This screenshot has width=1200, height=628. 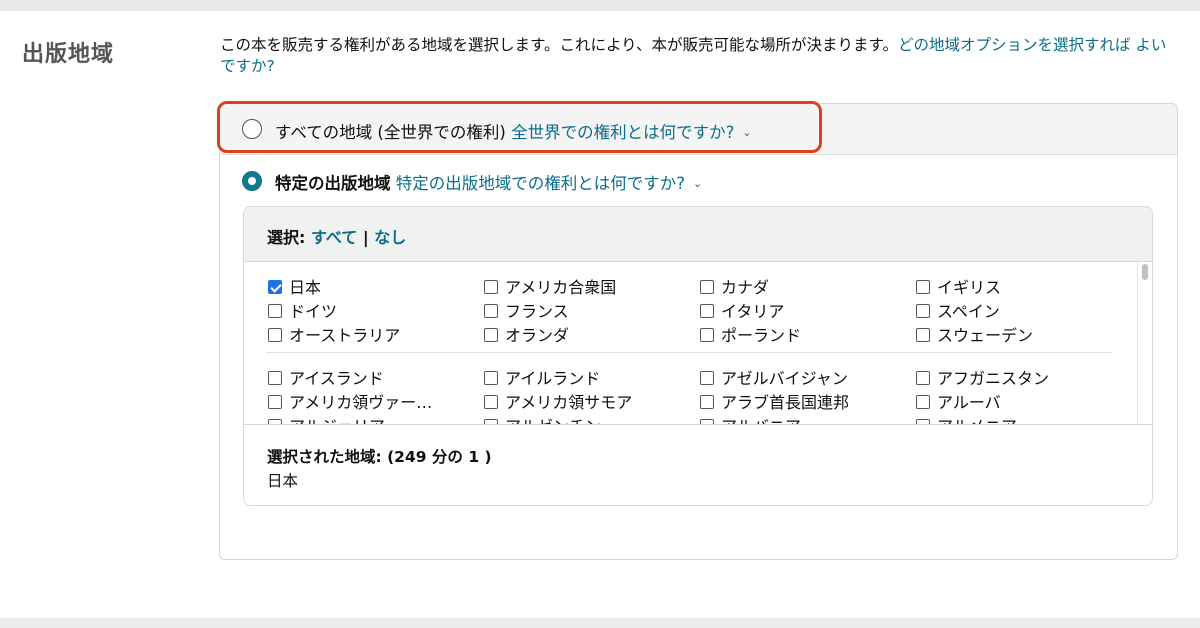 I want to click on country-name: オランダ, so click(x=537, y=335).